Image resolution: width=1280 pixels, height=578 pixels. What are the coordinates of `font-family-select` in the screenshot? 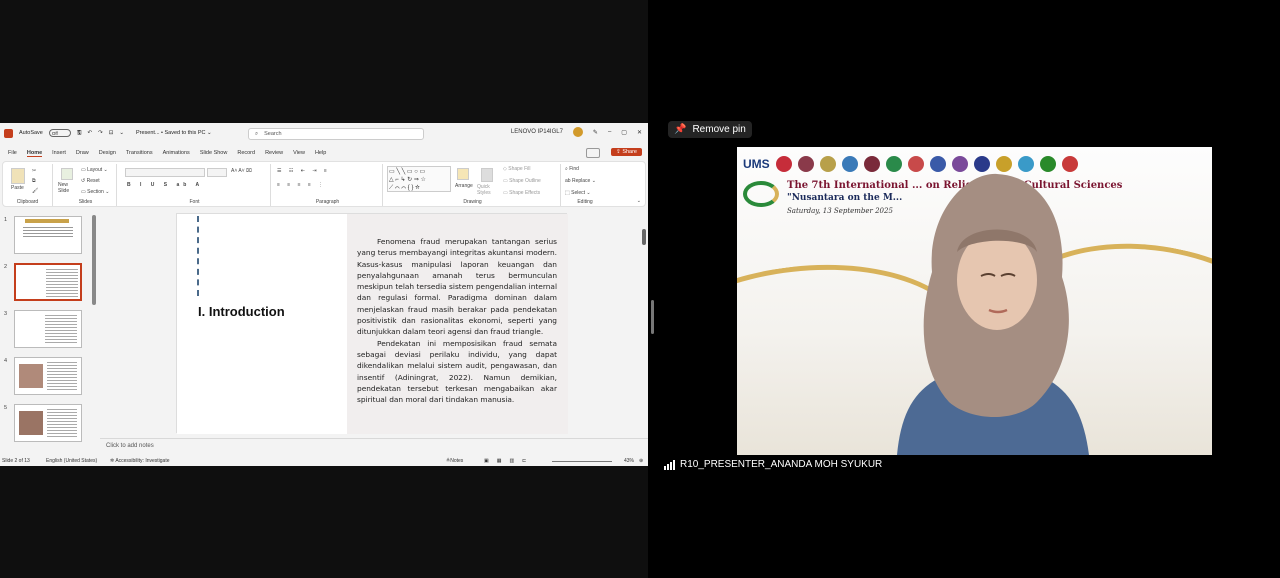 It's located at (165, 172).